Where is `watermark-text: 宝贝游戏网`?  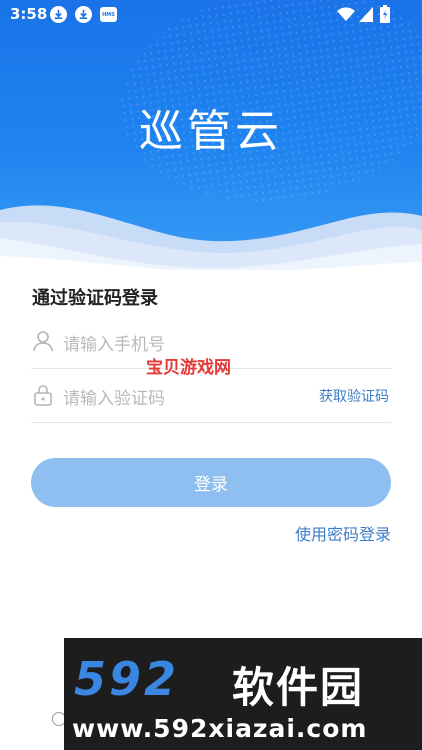 watermark-text: 宝贝游戏网 is located at coordinates (188, 368).